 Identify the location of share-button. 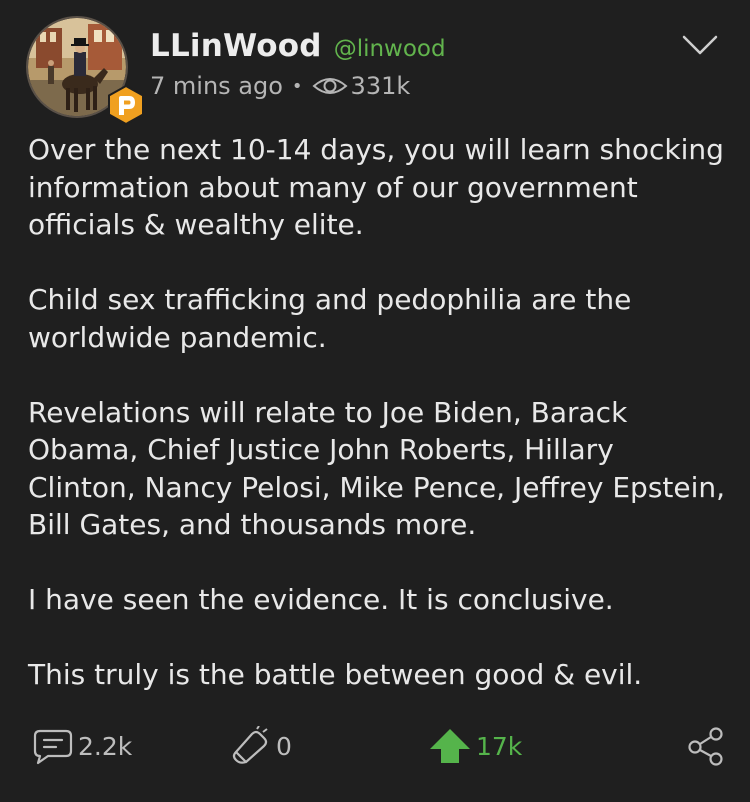
(706, 746).